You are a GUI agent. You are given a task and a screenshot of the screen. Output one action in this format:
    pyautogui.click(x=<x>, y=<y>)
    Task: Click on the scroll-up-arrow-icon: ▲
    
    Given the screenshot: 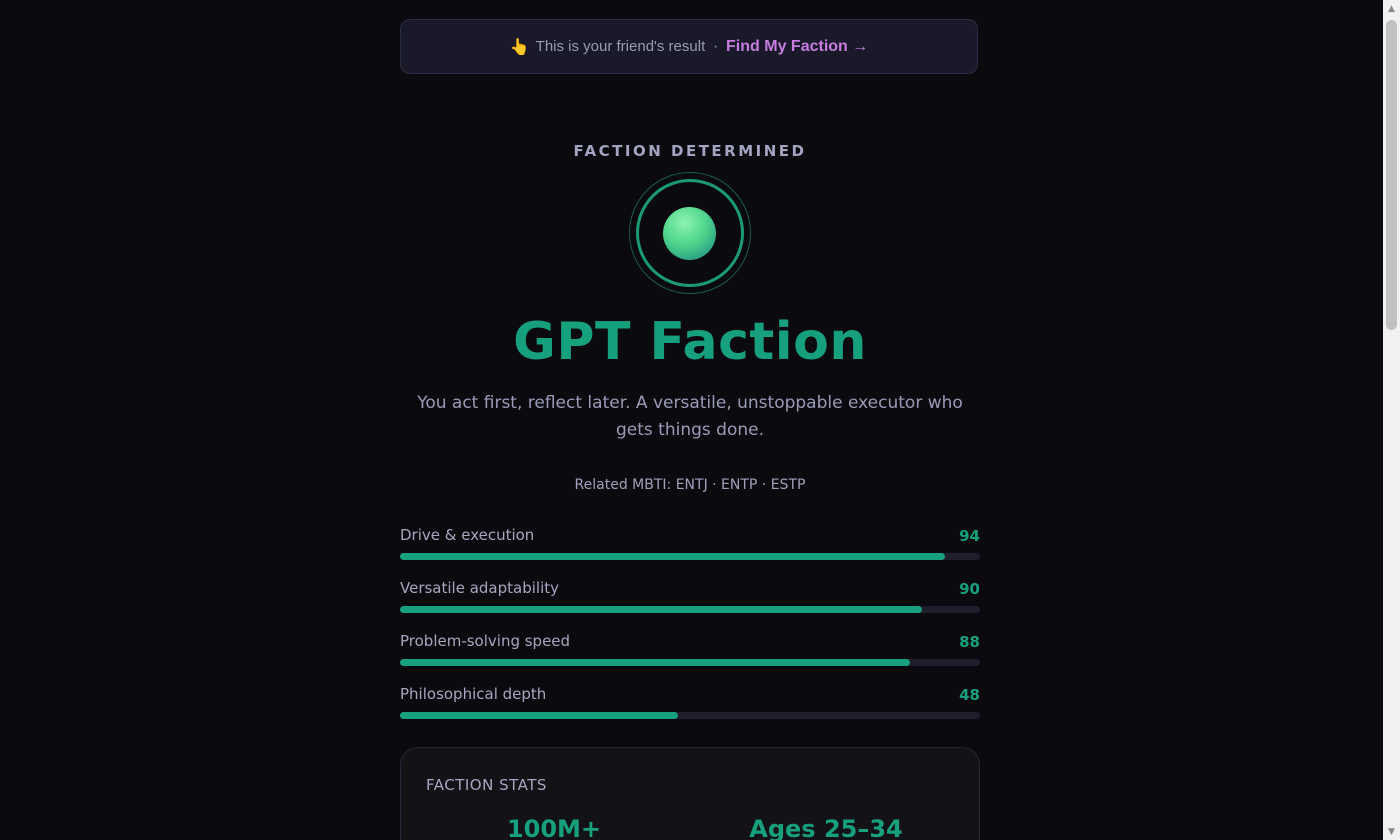 What is the action you would take?
    pyautogui.click(x=1391, y=8)
    